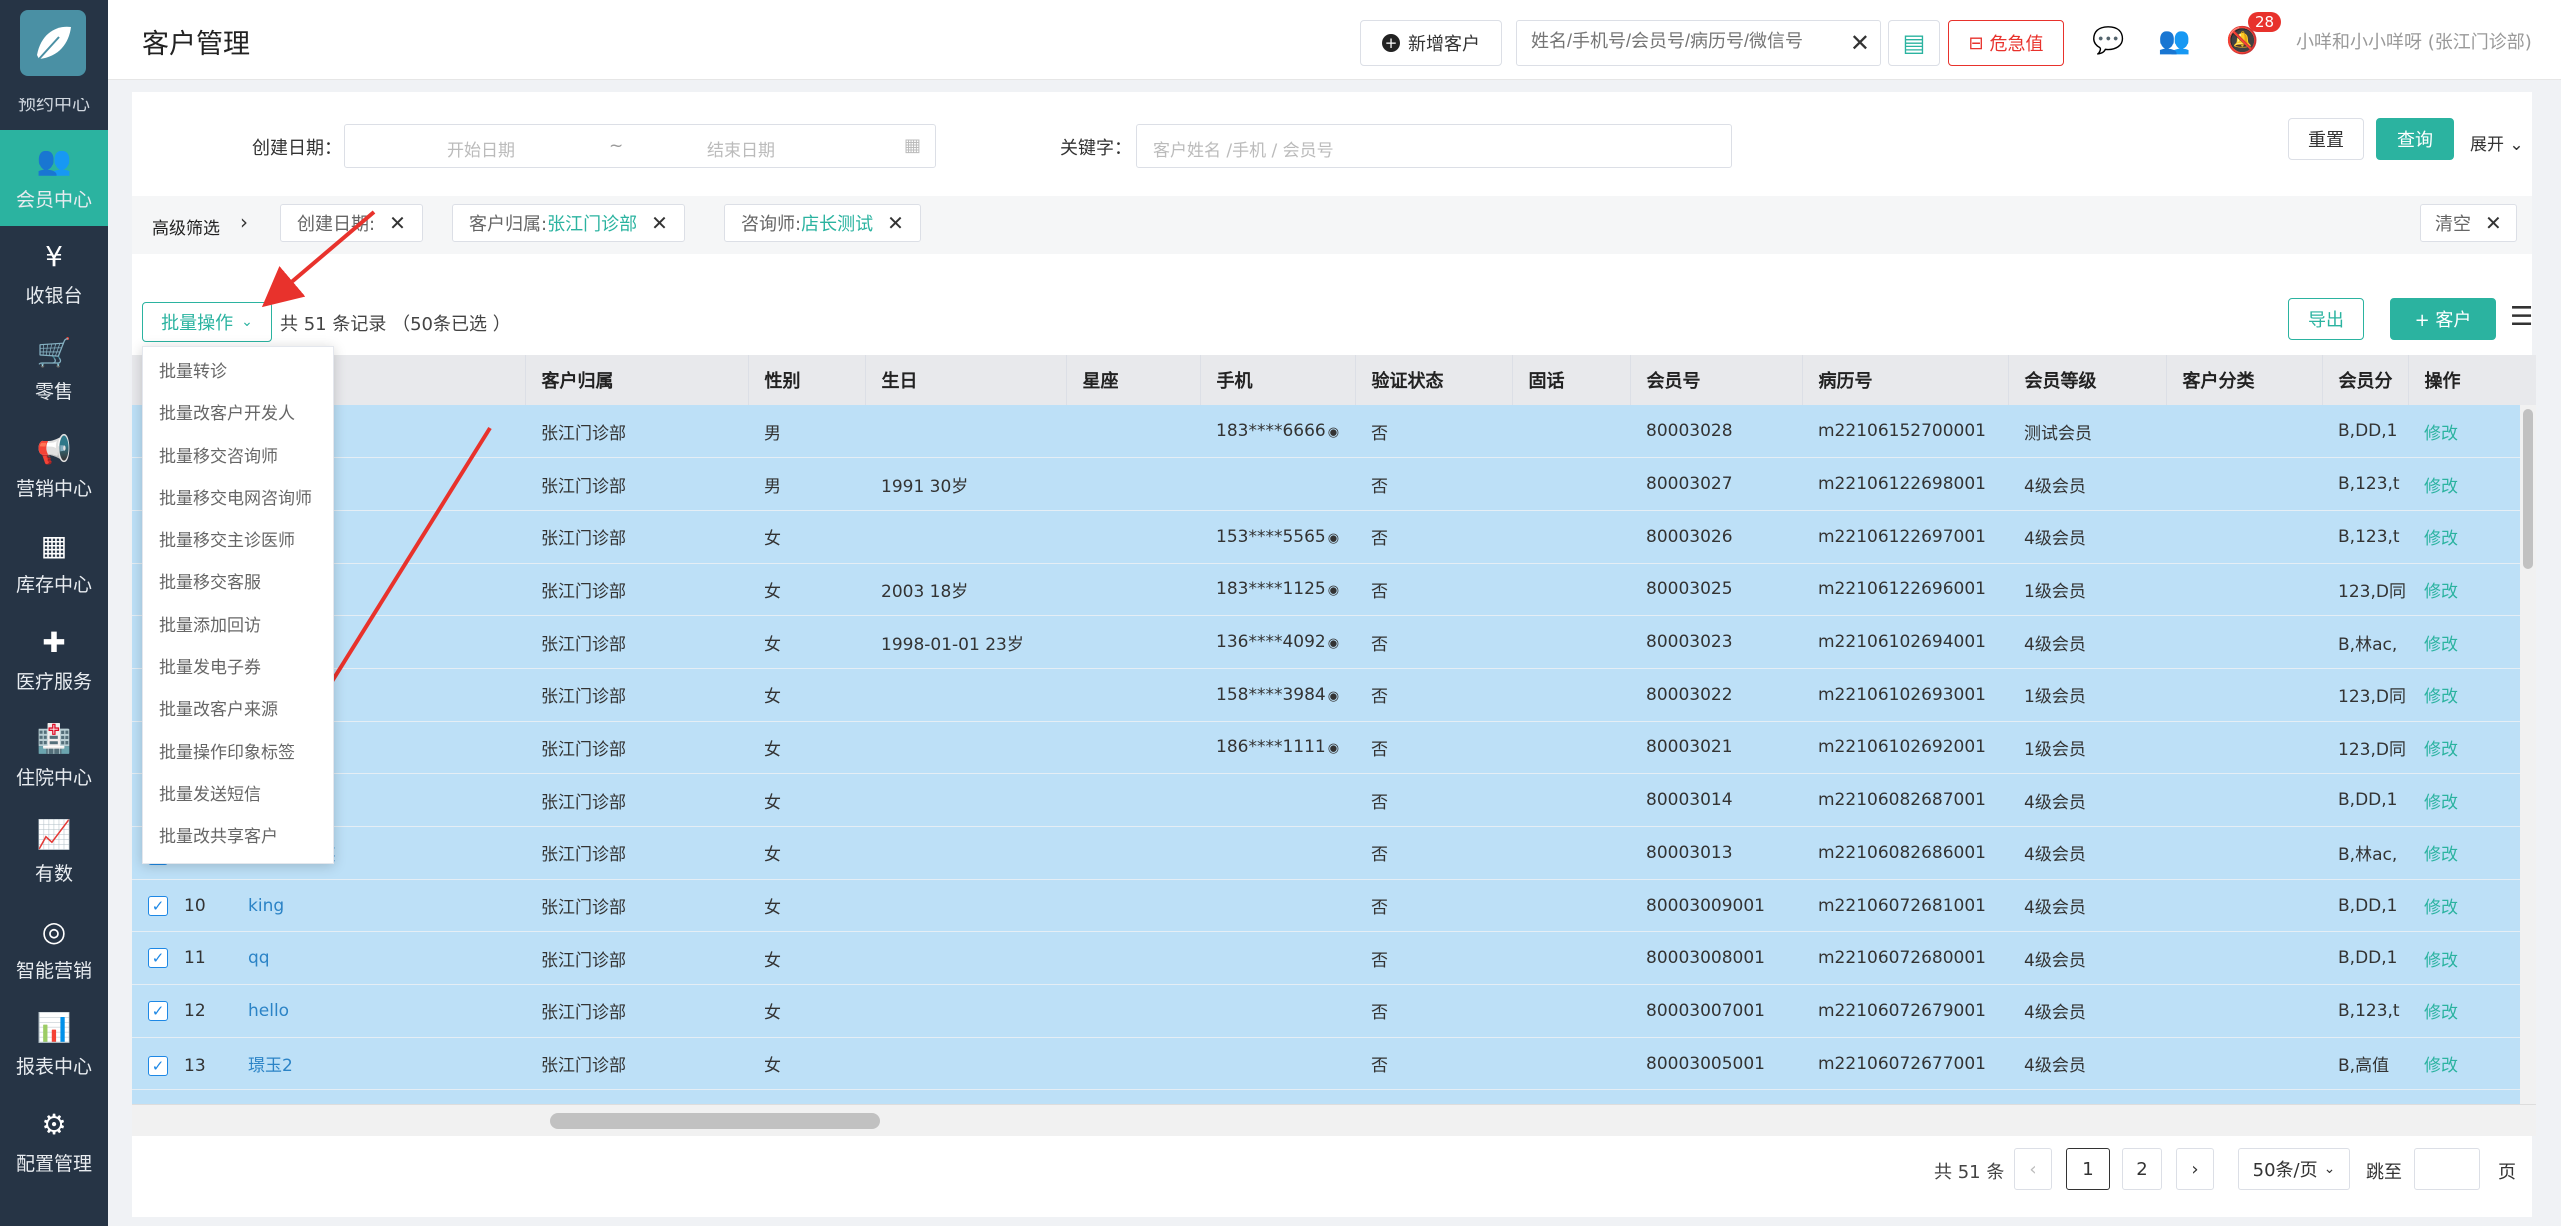  Describe the element at coordinates (2142, 1169) in the screenshot. I see `page-2-button: 2` at that location.